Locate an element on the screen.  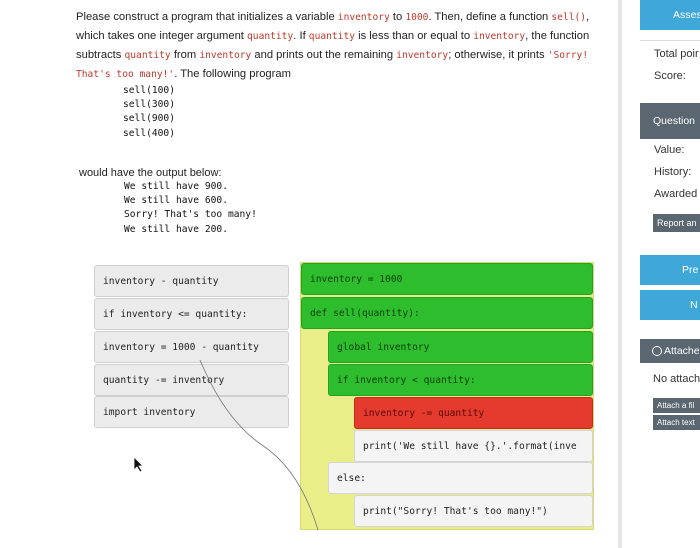
paperclip-icon is located at coordinates (657, 351).